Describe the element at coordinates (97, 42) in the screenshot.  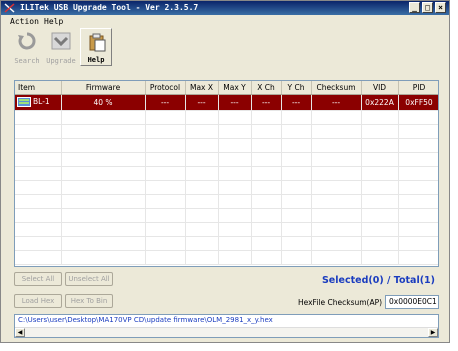
I see `clipboard-icon` at that location.